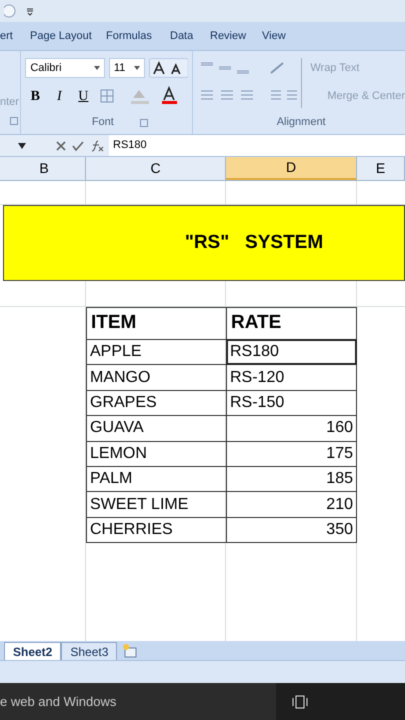 The width and height of the screenshot is (405, 720). Describe the element at coordinates (157, 454) in the screenshot. I see `table-cell: LEMON` at that location.